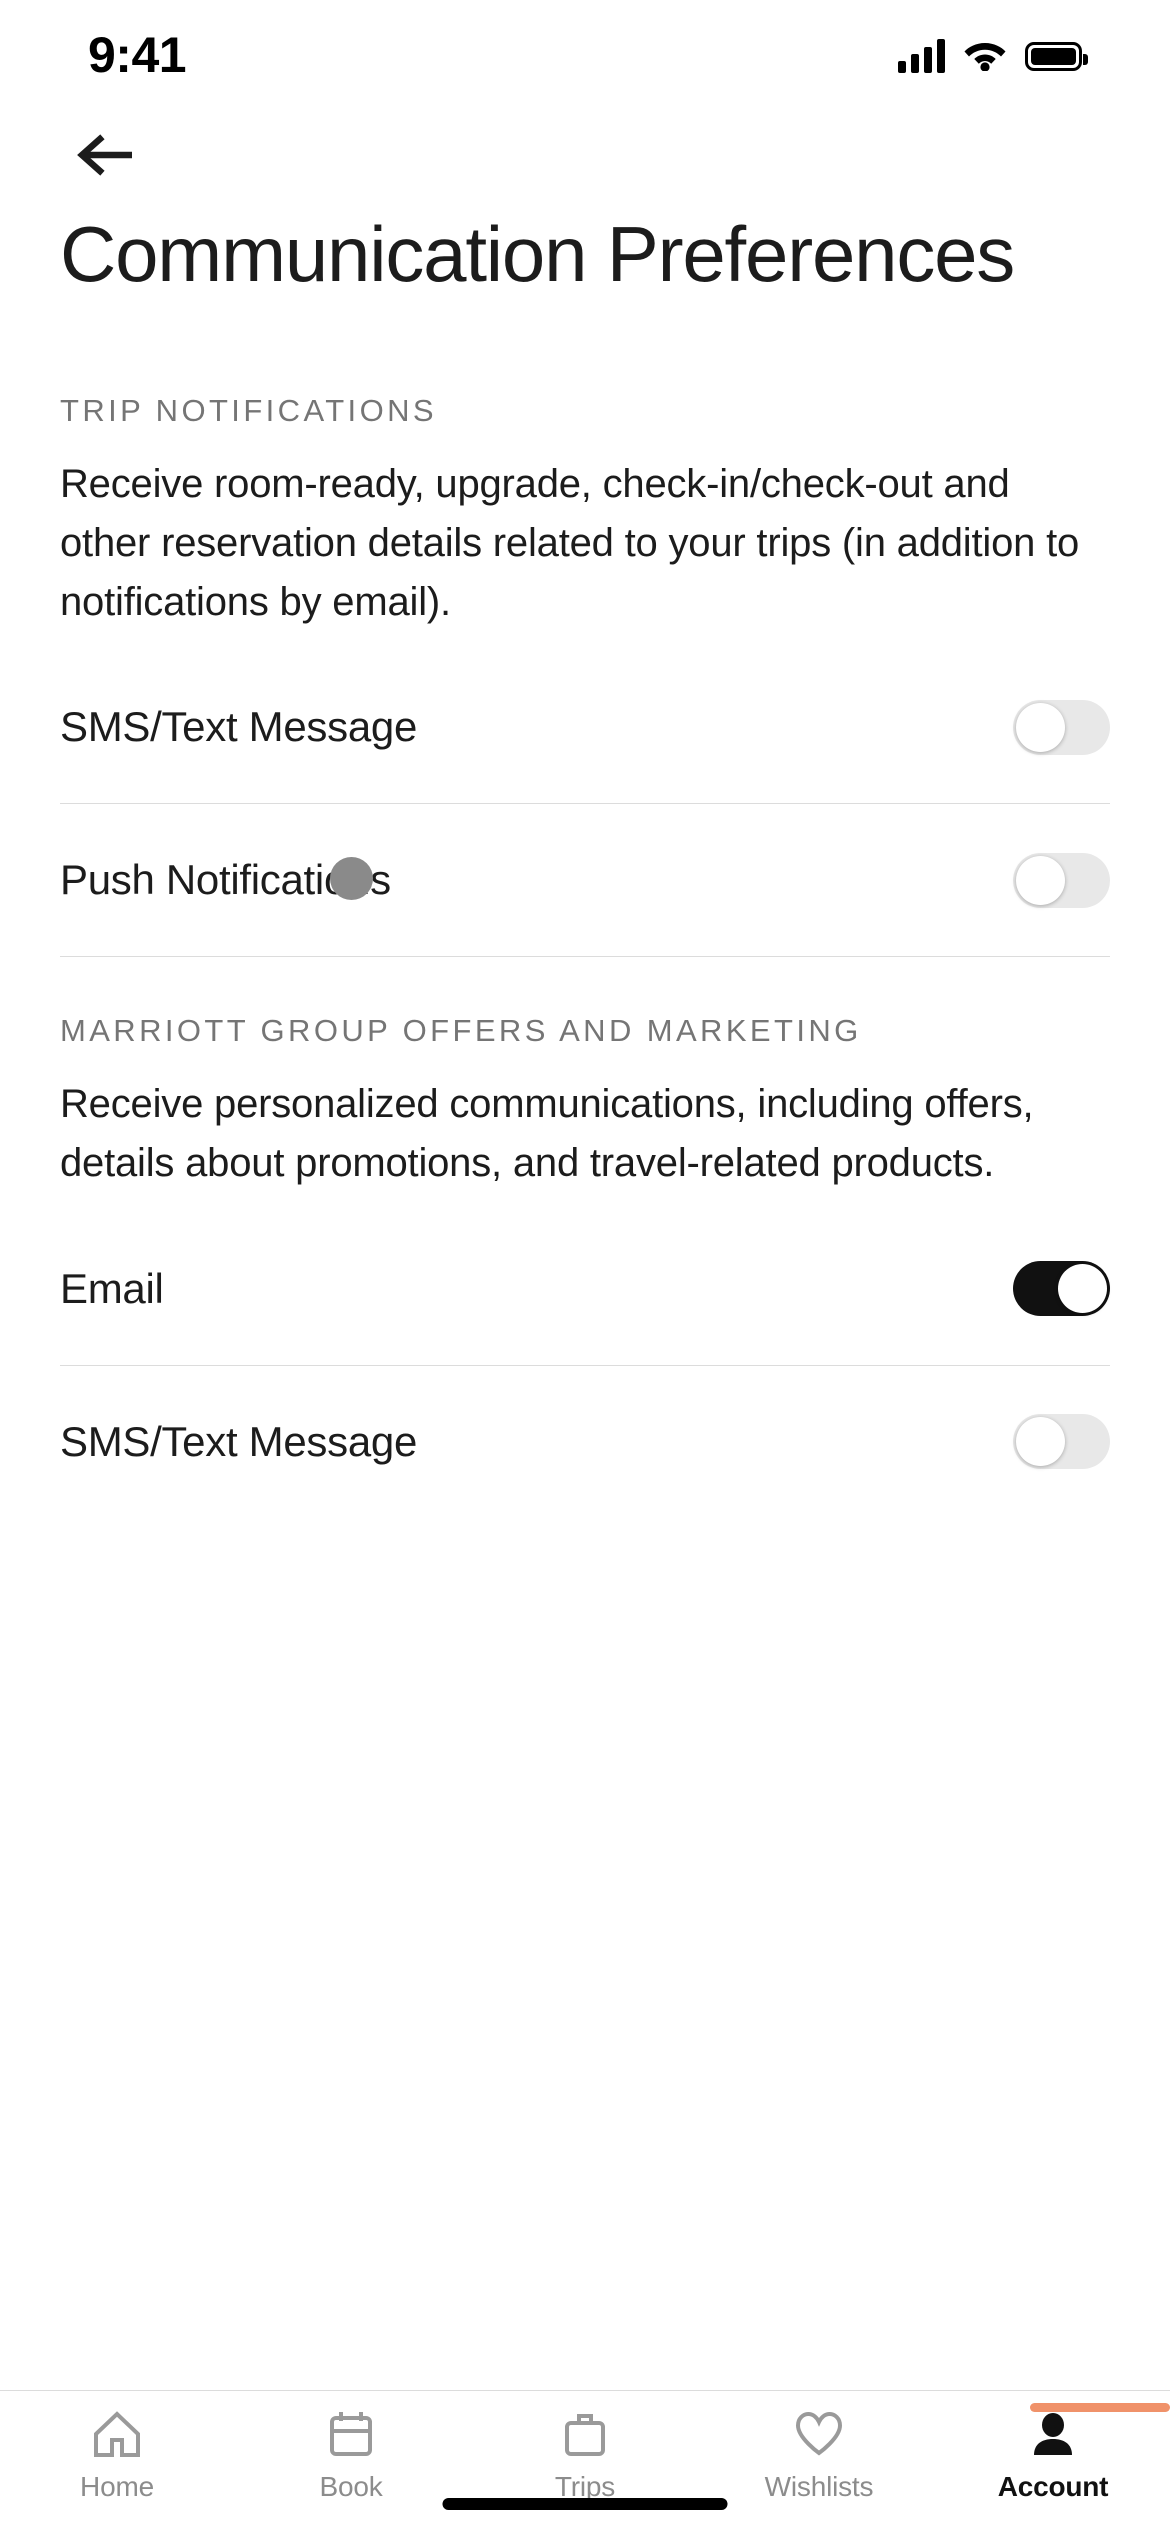 Image resolution: width=1170 pixels, height=2532 pixels. What do you see at coordinates (585, 2434) in the screenshot?
I see `suitcase-icon` at bounding box center [585, 2434].